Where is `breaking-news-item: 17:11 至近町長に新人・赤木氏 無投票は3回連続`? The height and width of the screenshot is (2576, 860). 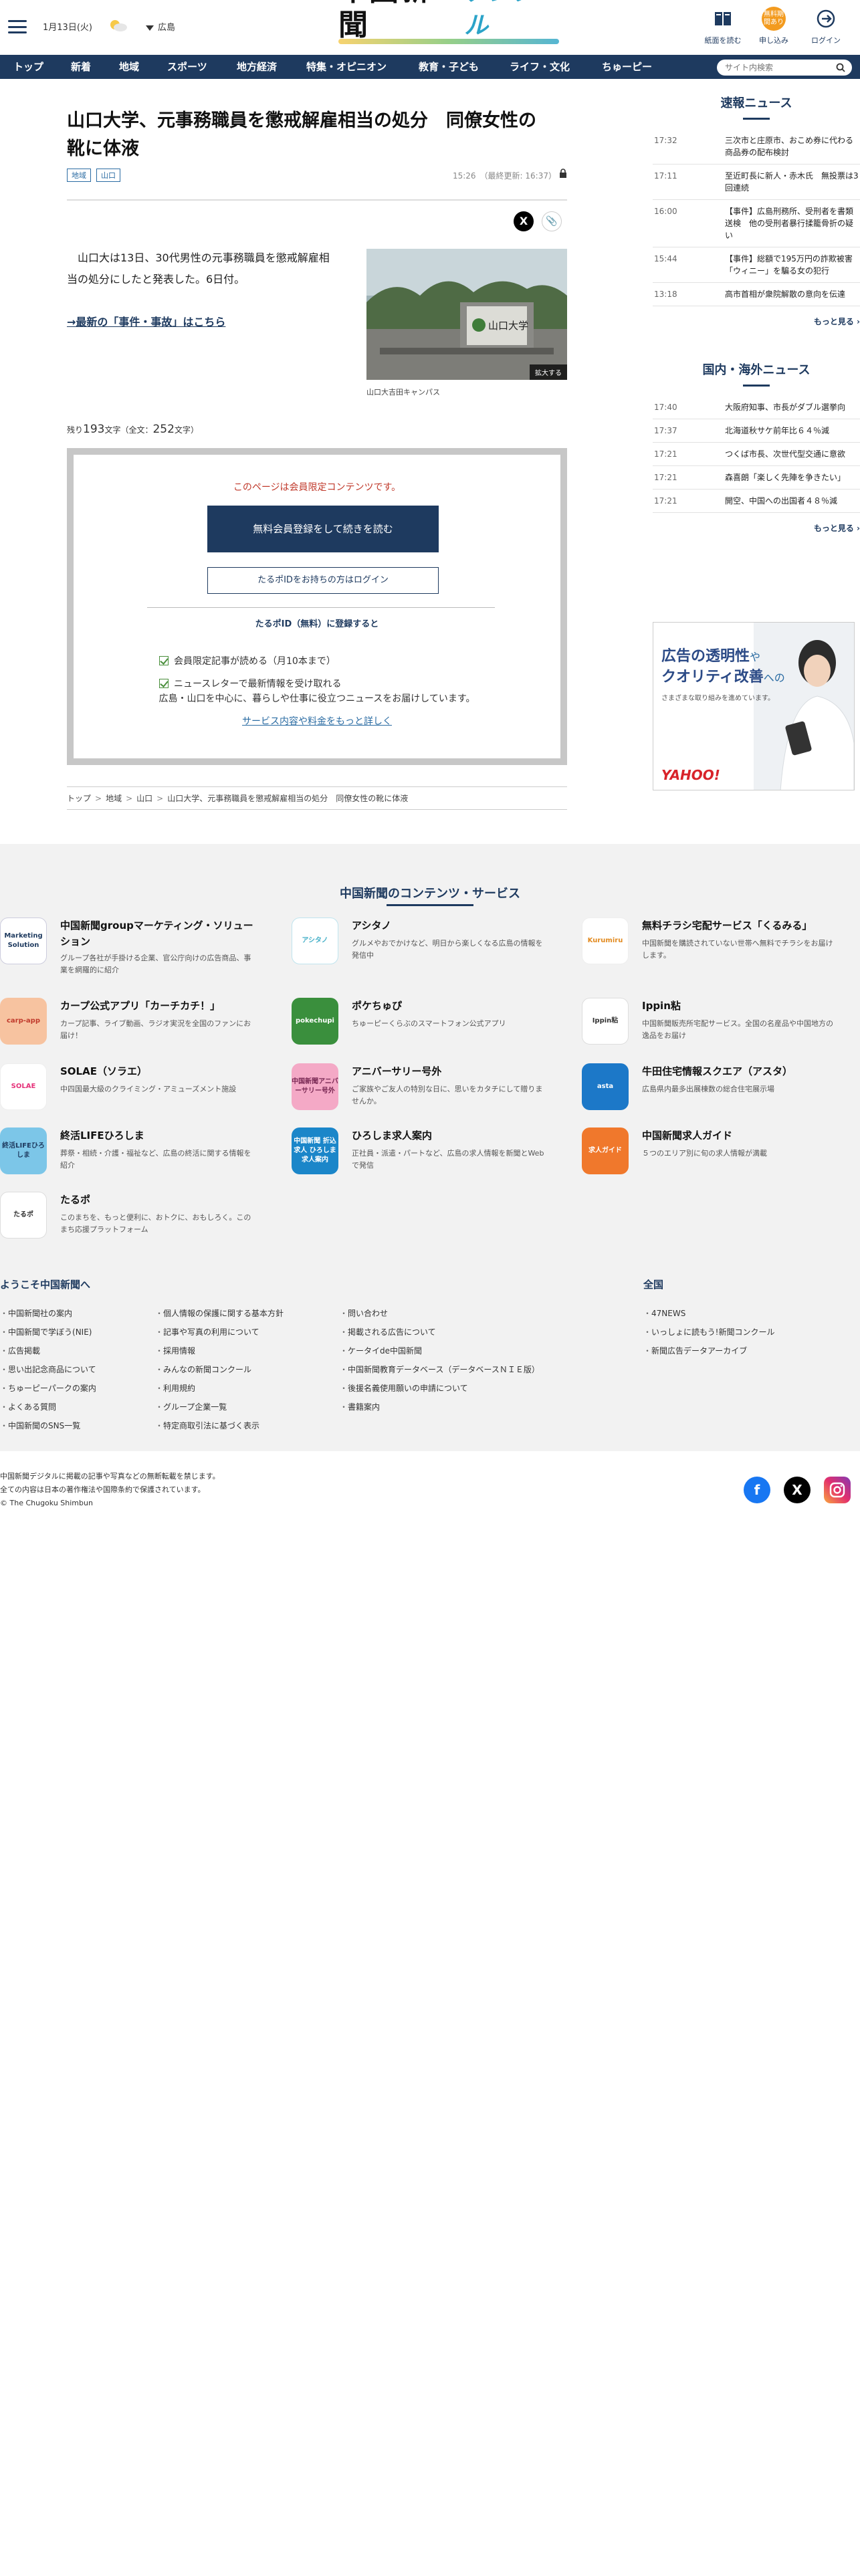
breaking-news-item: 17:11 至近町長に新人・赤木氏 無投票は3回連続 is located at coordinates (756, 182).